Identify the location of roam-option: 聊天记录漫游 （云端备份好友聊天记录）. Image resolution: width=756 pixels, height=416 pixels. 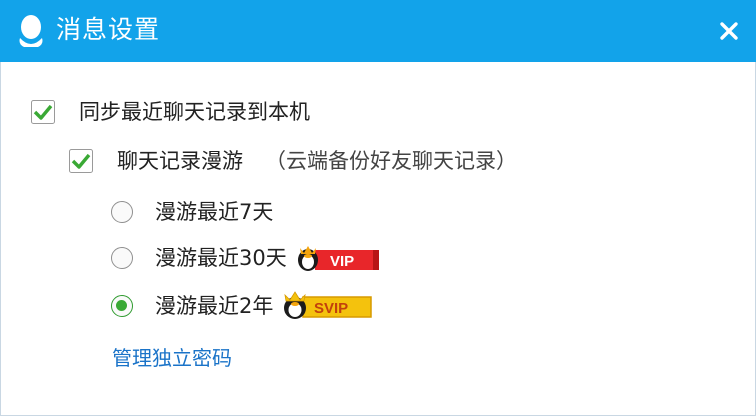
(293, 161).